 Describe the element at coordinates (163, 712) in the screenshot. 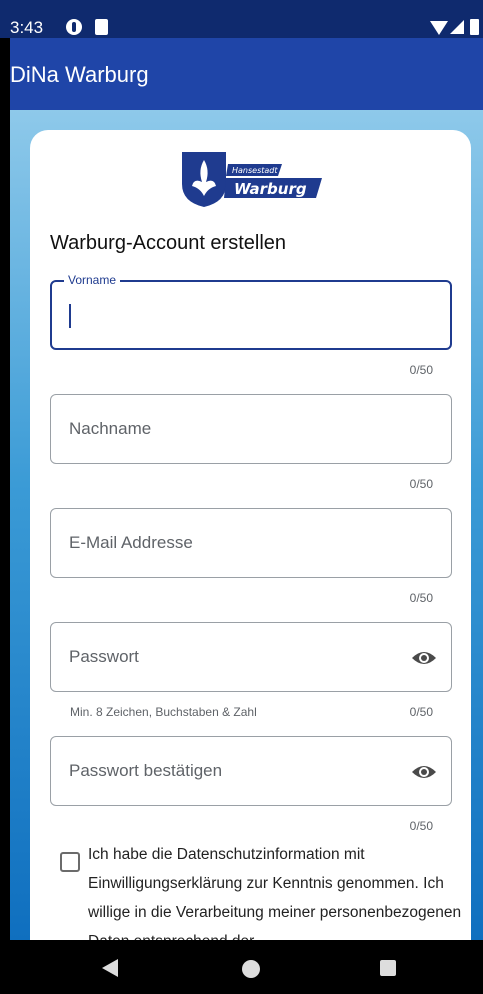

I see `password-hint: Min. 8 Zeichen, Buchstaben & Zahl` at that location.